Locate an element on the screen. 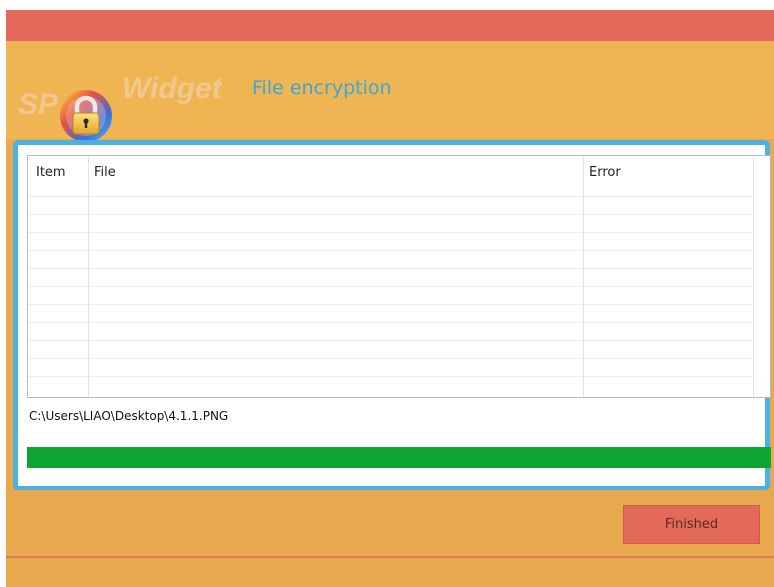  table-header: Item File Error is located at coordinates (399, 176).